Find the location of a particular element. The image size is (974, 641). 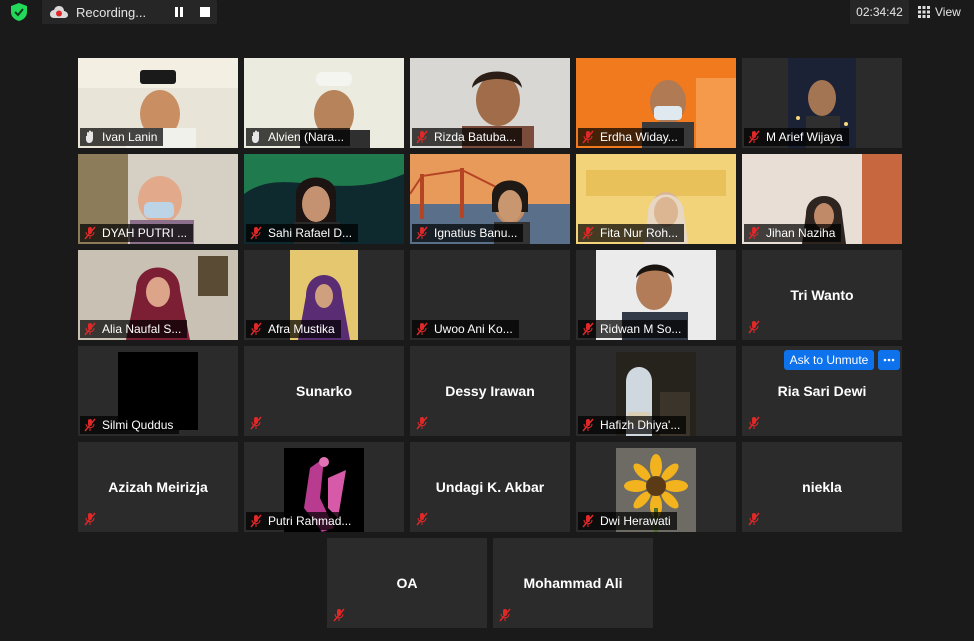

more-options-button is located at coordinates (889, 360).